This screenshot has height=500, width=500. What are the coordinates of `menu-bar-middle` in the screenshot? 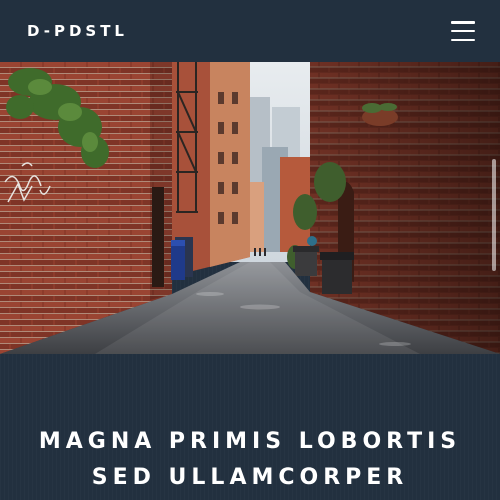 It's located at (463, 31).